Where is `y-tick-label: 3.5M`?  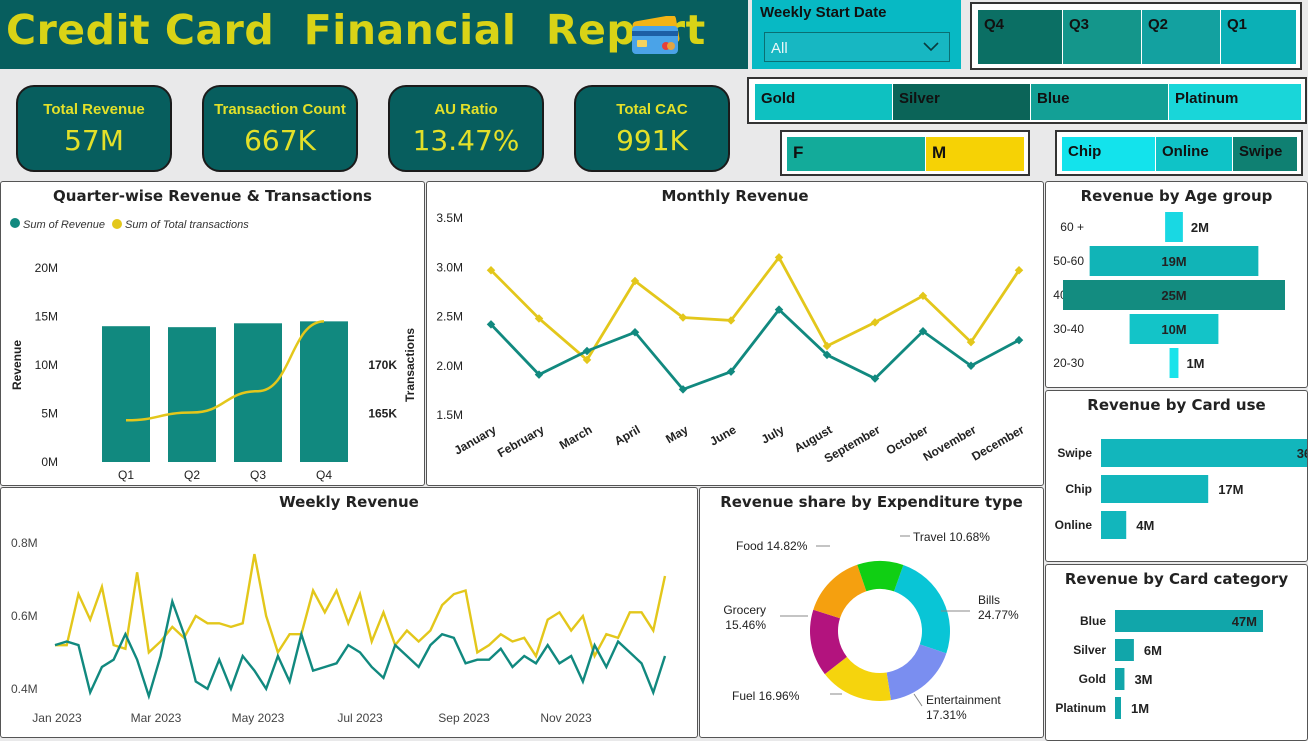 y-tick-label: 3.5M is located at coordinates (449, 218).